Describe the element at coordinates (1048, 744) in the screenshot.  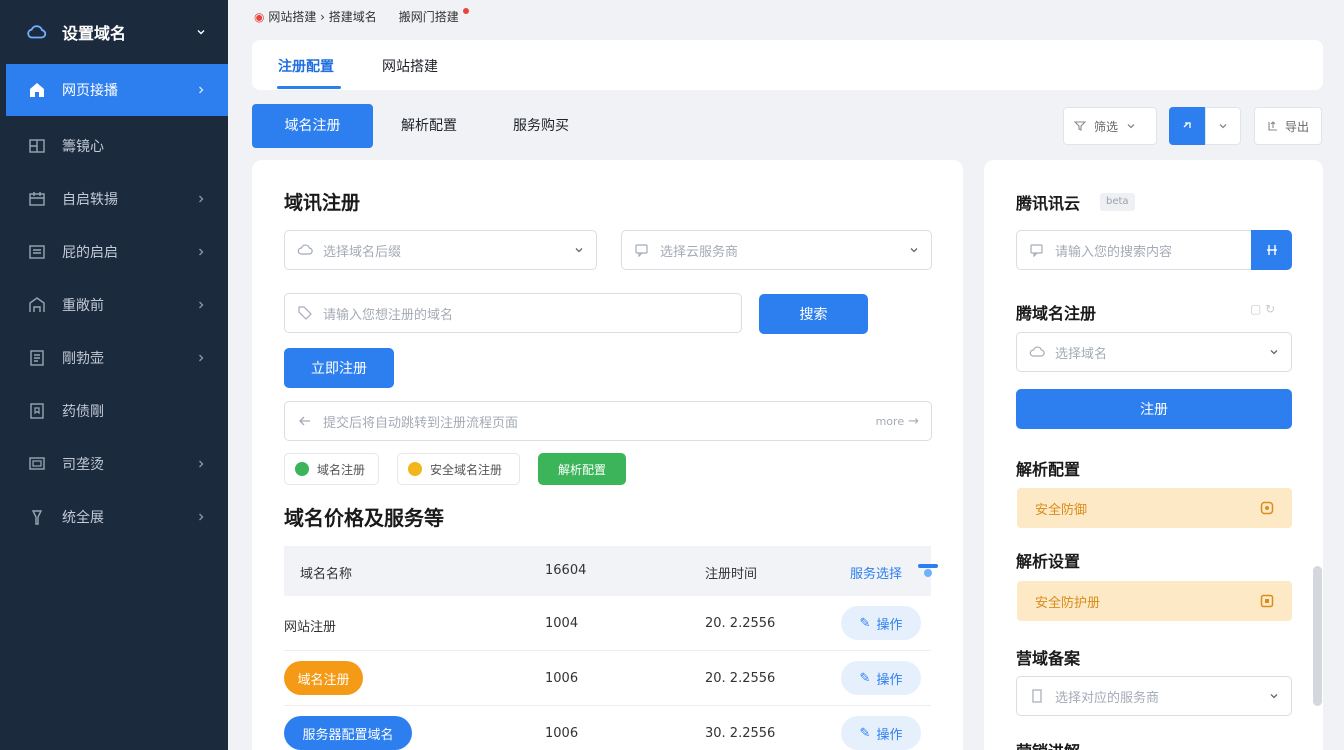
I see `more-title: 营销进解` at that location.